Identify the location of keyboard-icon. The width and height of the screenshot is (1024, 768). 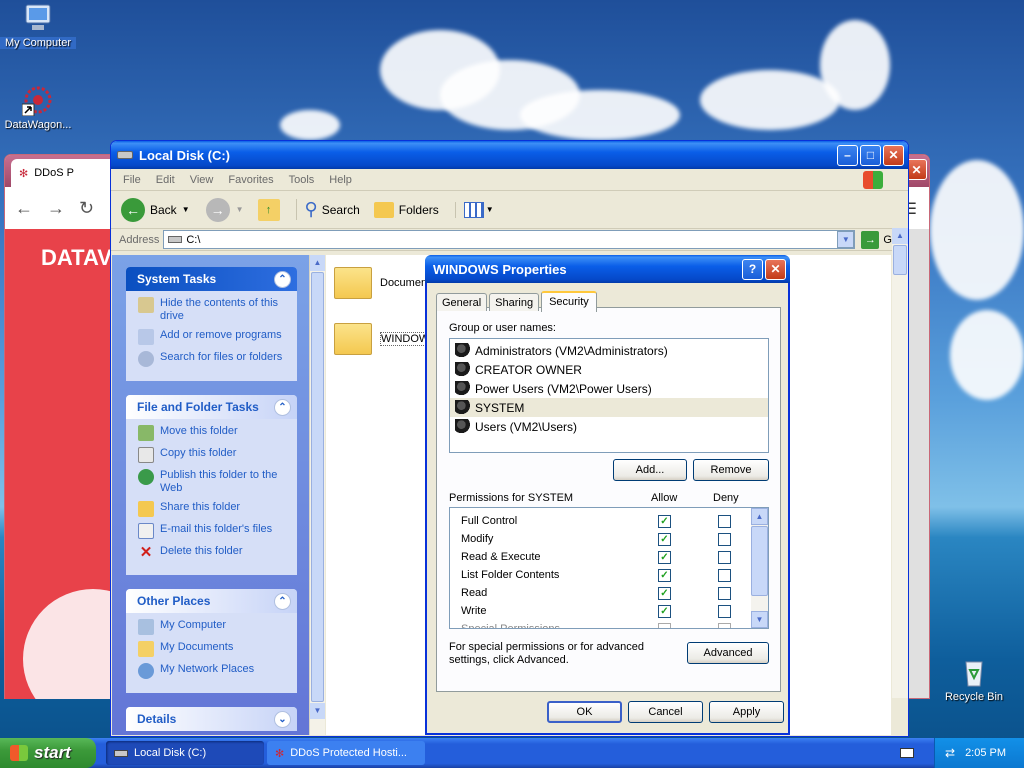
(907, 753).